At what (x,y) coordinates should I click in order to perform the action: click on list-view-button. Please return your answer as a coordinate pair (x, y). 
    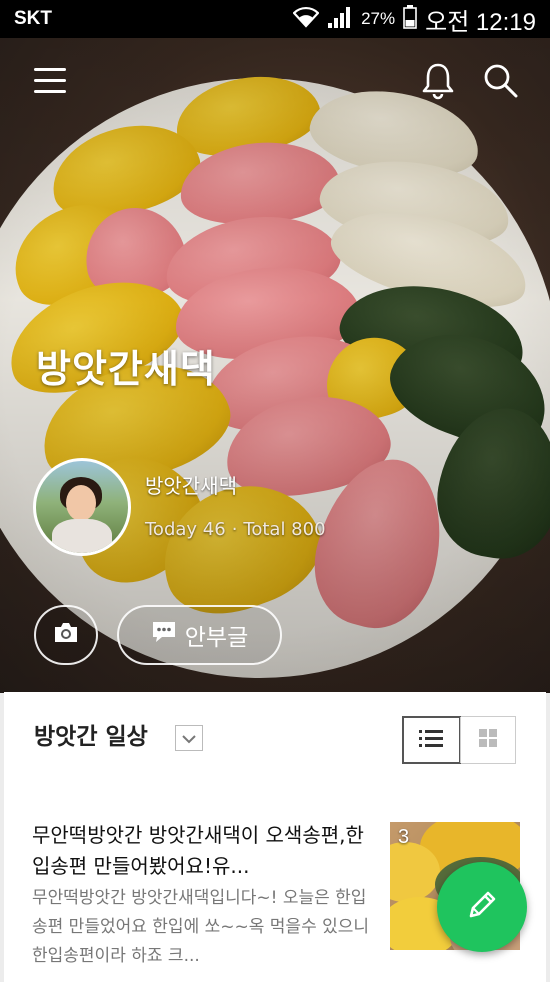
    Looking at the image, I should click on (431, 740).